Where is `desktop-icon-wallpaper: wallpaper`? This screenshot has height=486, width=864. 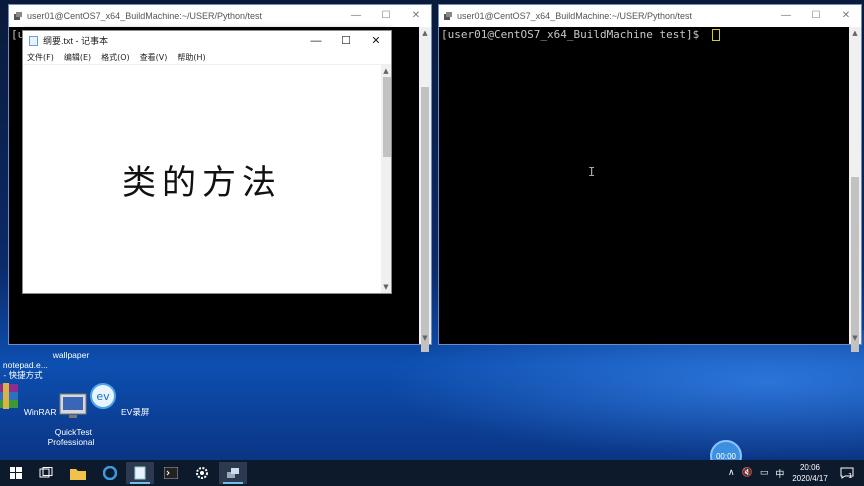
desktop-icon-wallpaper: wallpaper is located at coordinates (71, 355).